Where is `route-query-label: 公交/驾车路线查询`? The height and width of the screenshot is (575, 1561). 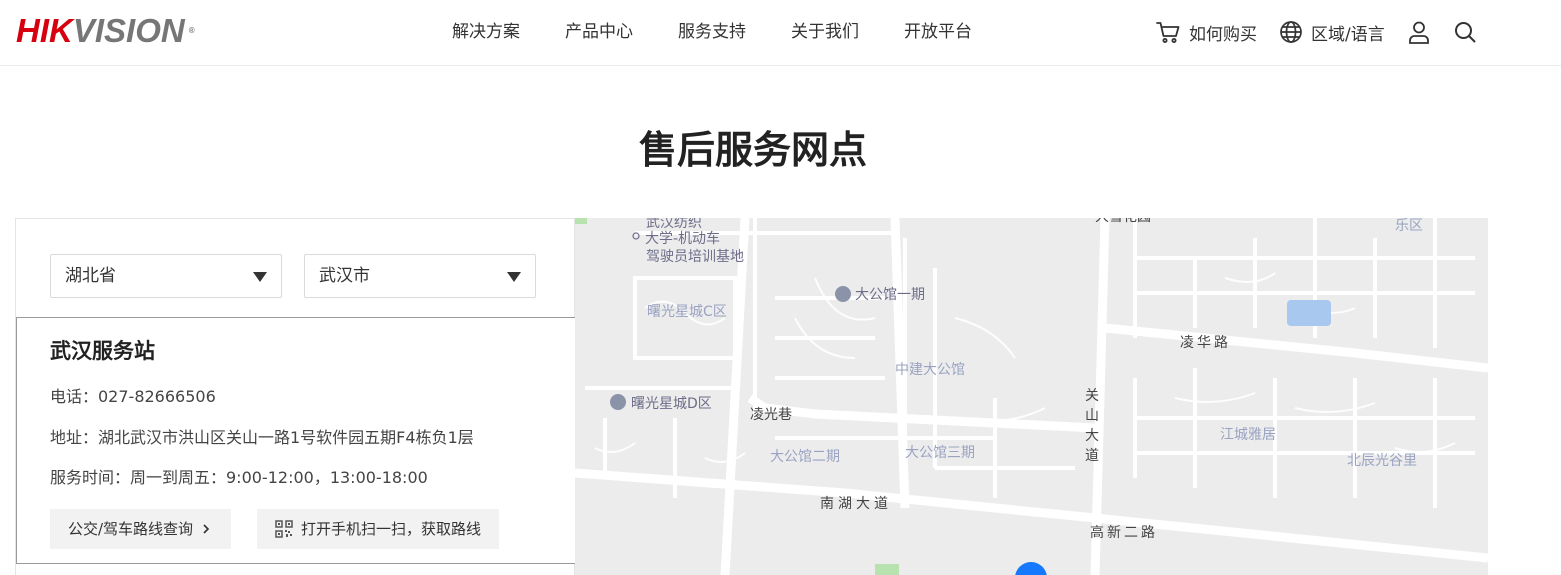
route-query-label: 公交/驾车路线查询 is located at coordinates (131, 529).